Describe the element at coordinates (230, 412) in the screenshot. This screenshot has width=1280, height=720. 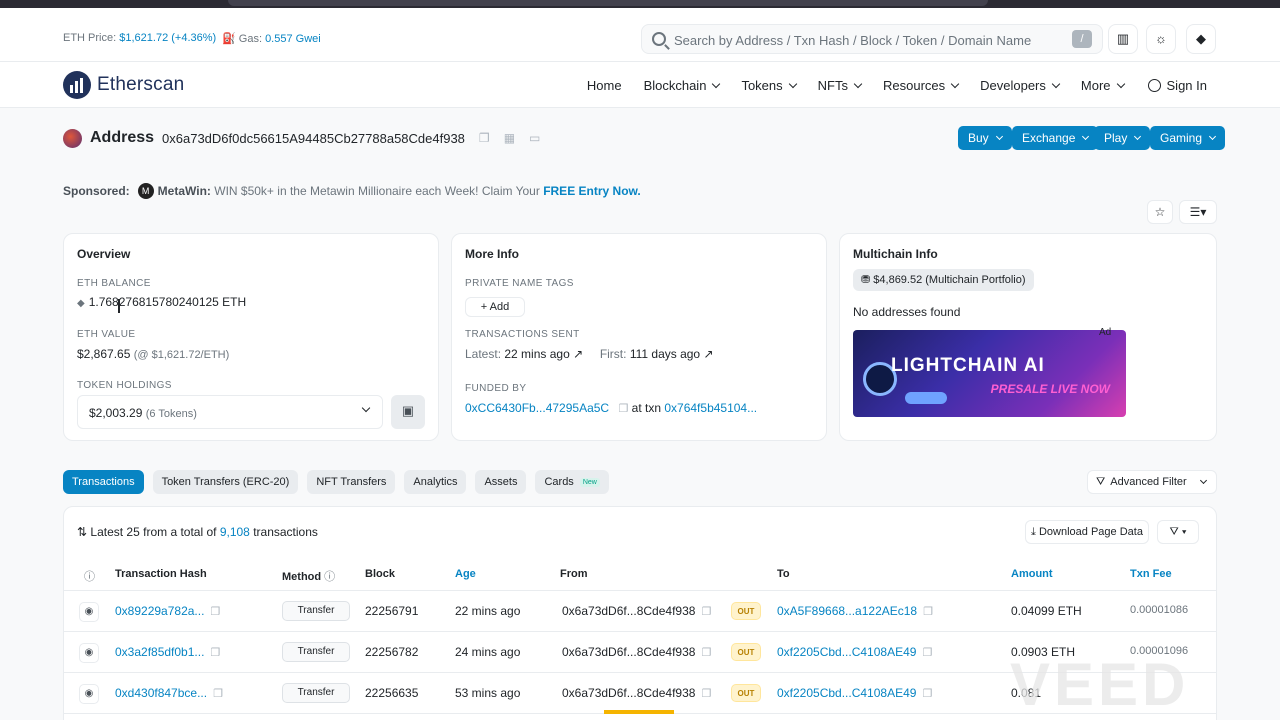
I see `token-holdings-dropdown: $2,003.29 (6 Tokens)` at that location.